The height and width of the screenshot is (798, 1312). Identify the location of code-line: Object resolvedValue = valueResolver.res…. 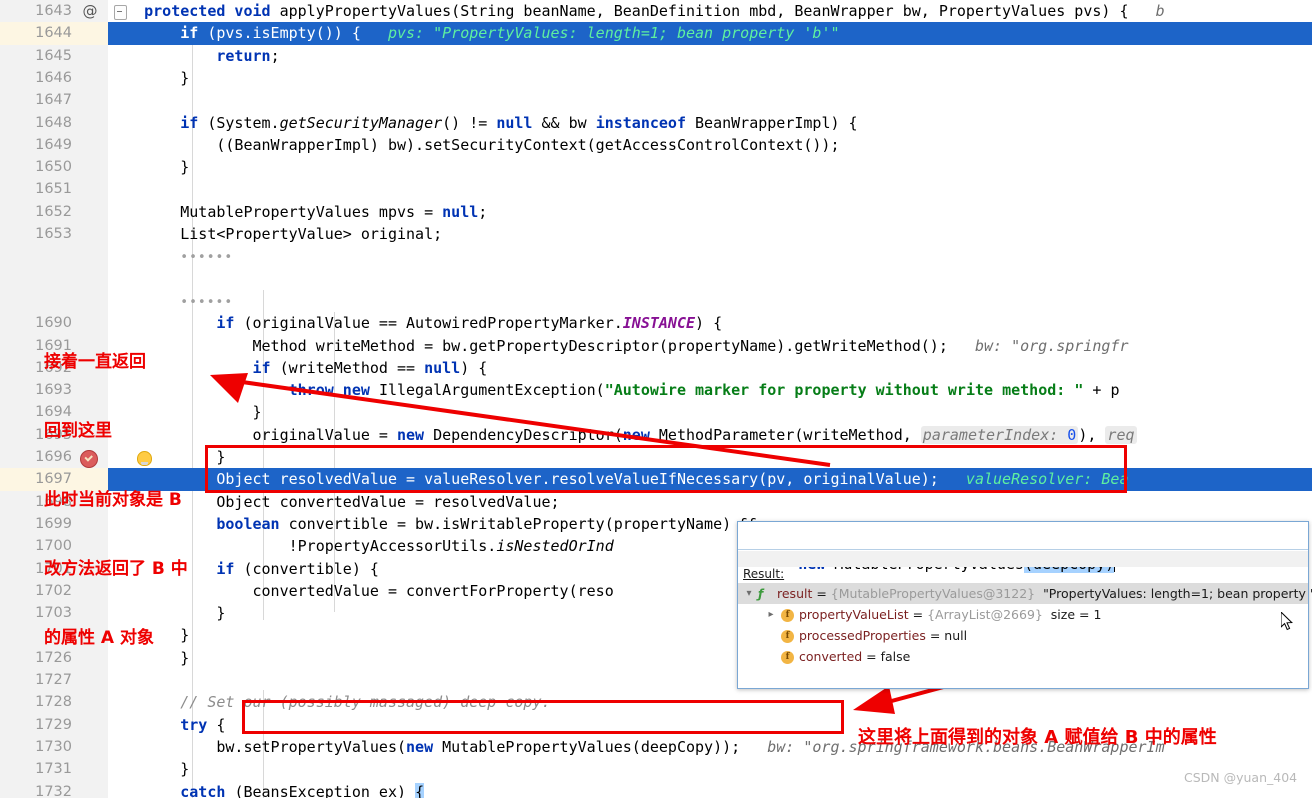
(618, 479).